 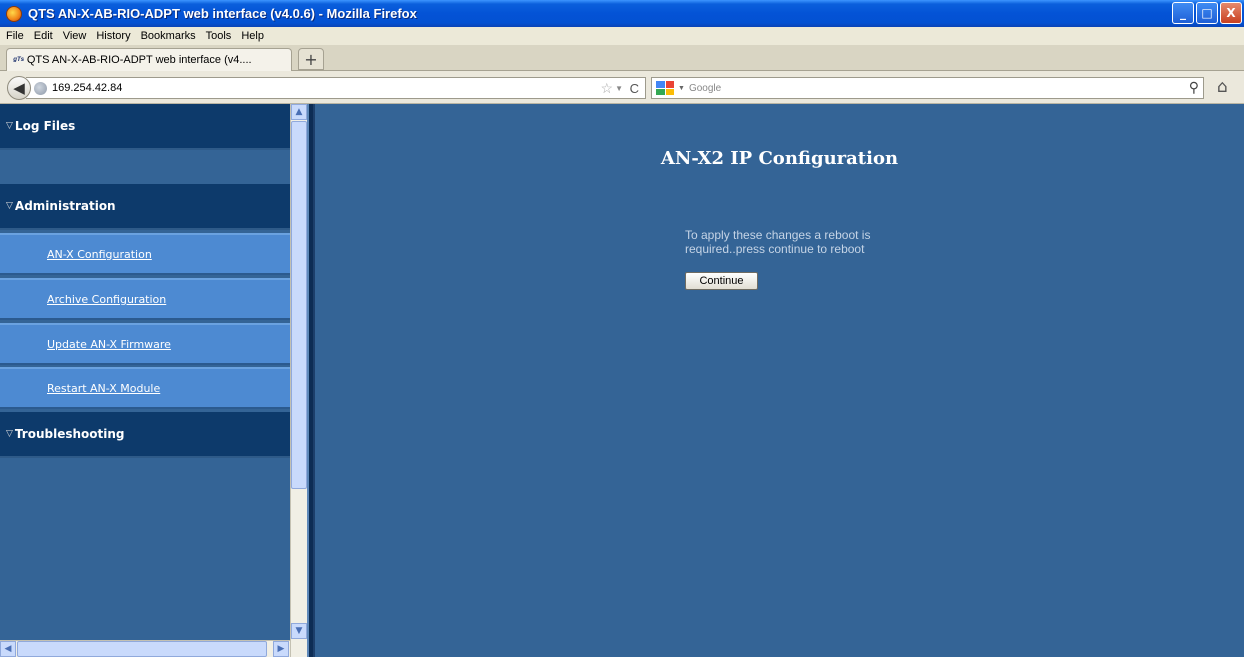 I want to click on qts-favicon-icon: ᵍᵀˢ, so click(x=18, y=60).